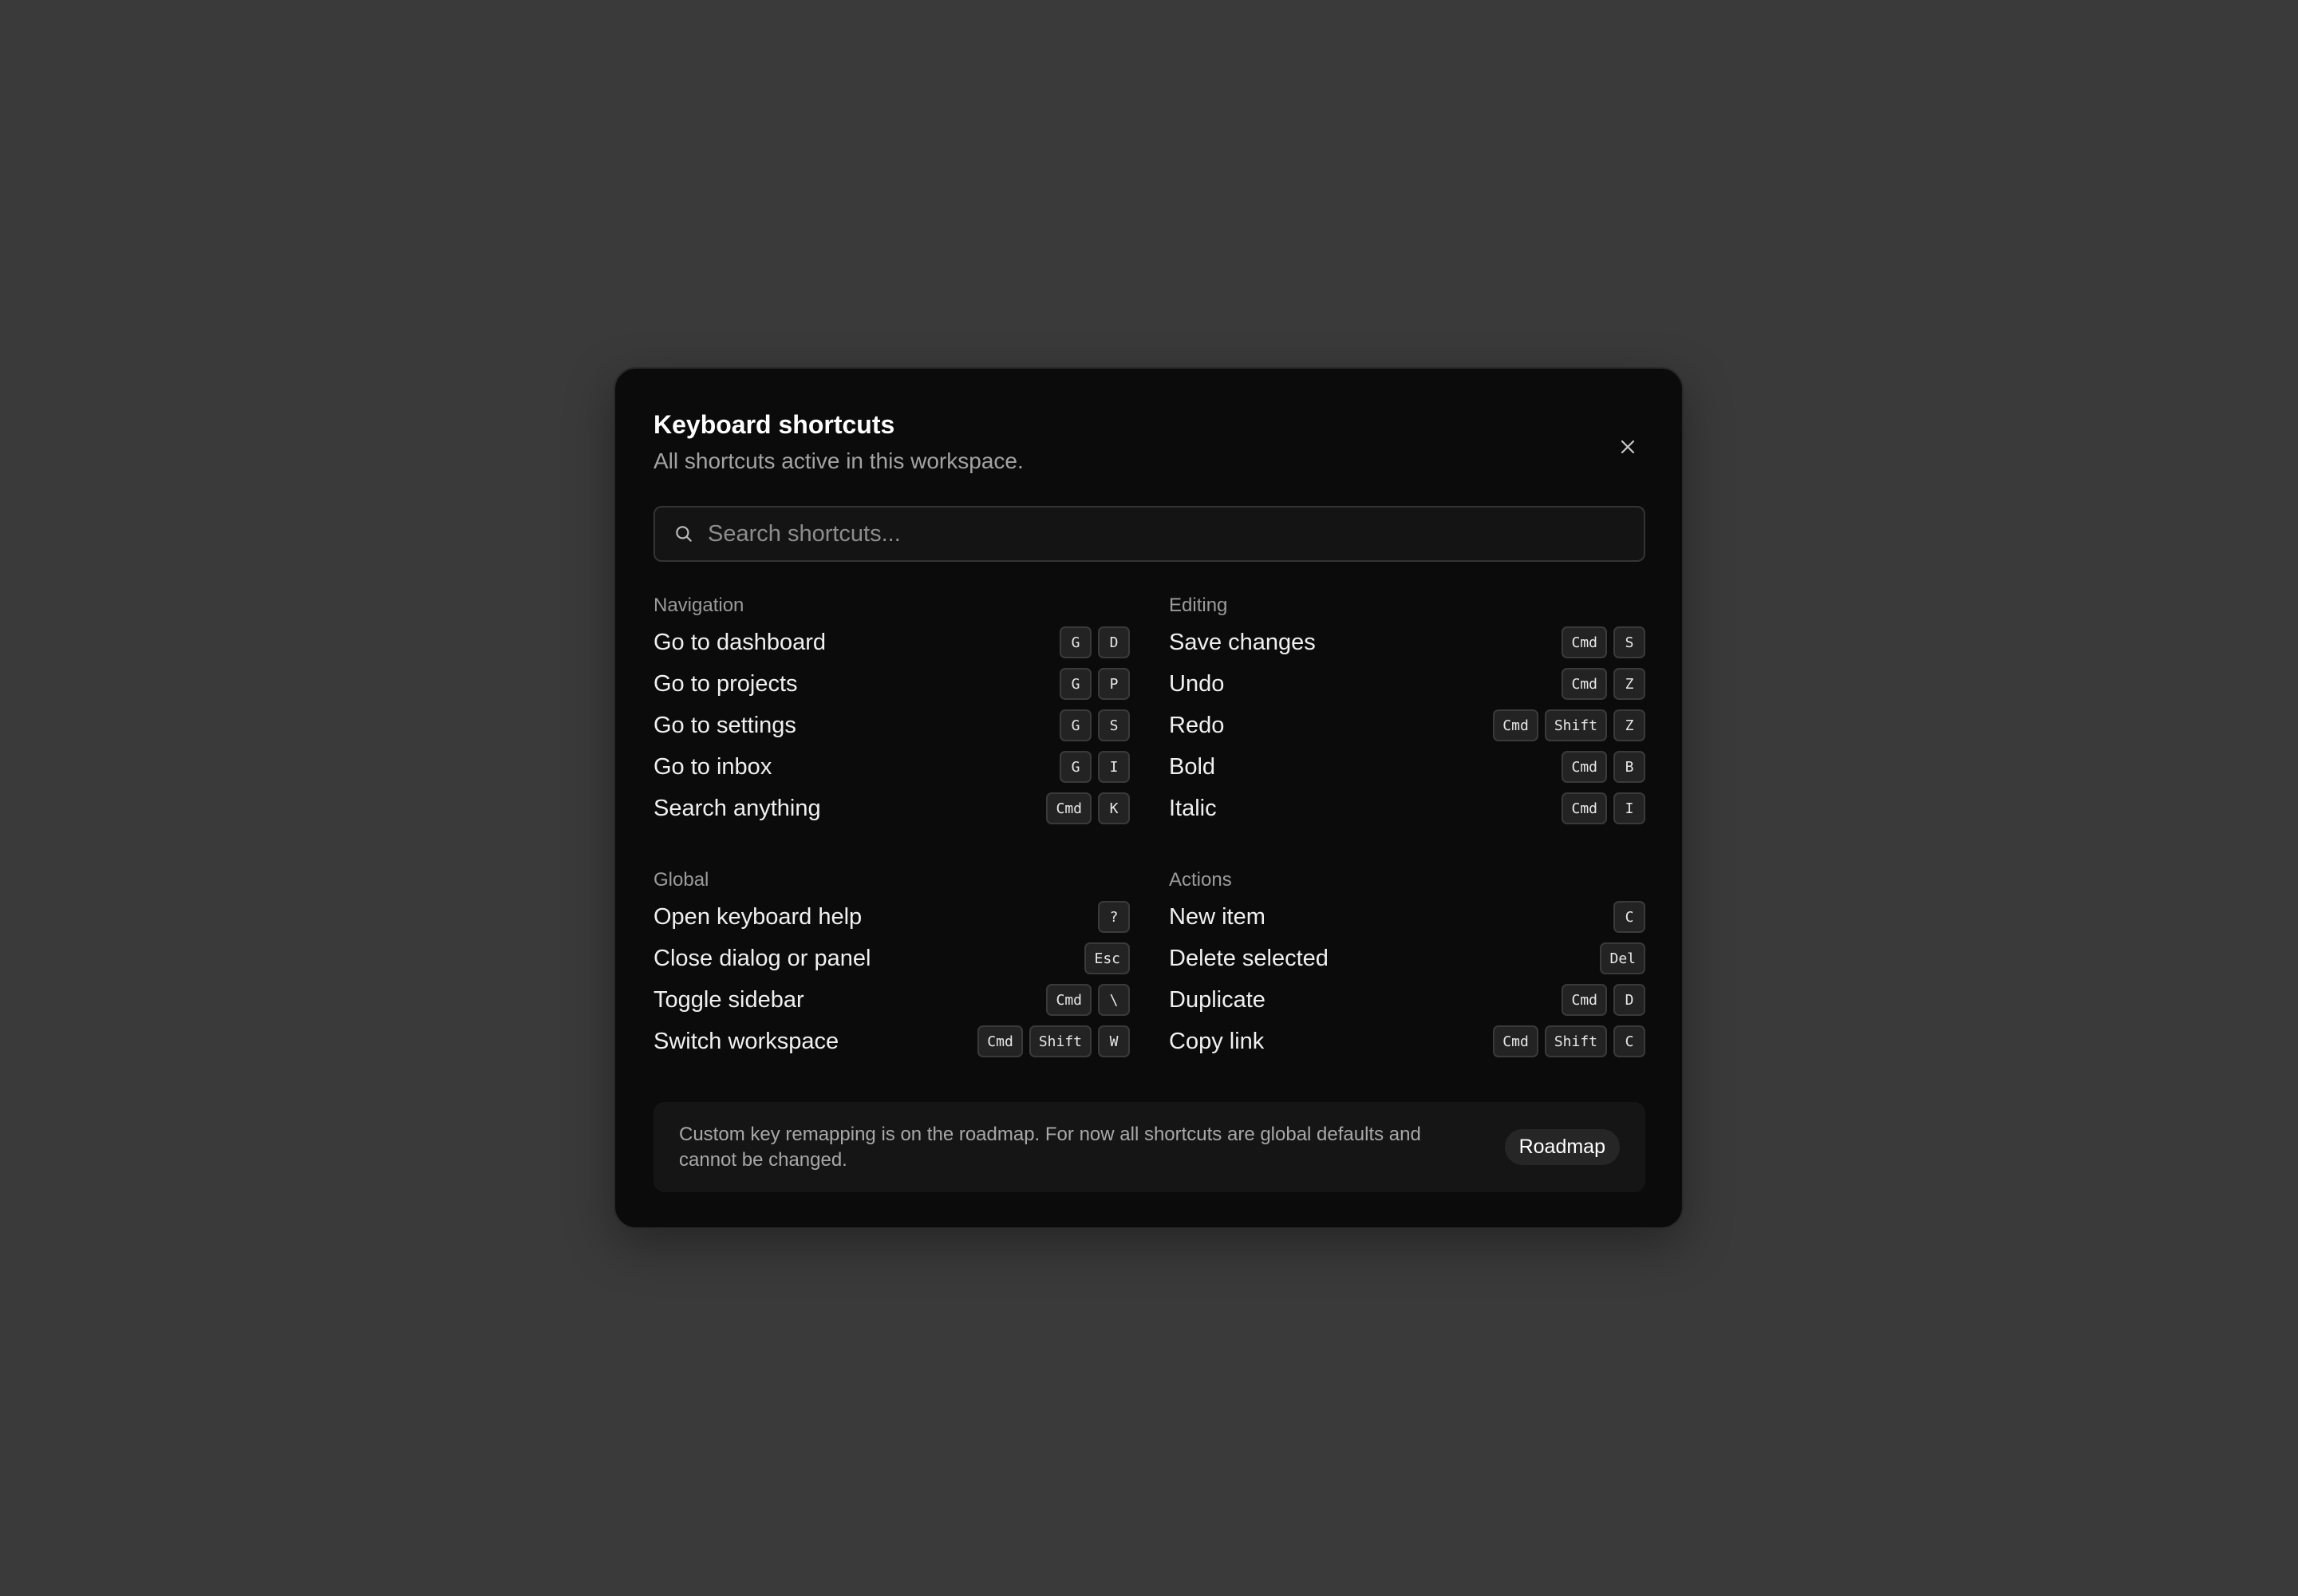 This screenshot has height=1596, width=2298. I want to click on shortcut-row: Search anything Cmd K, so click(892, 808).